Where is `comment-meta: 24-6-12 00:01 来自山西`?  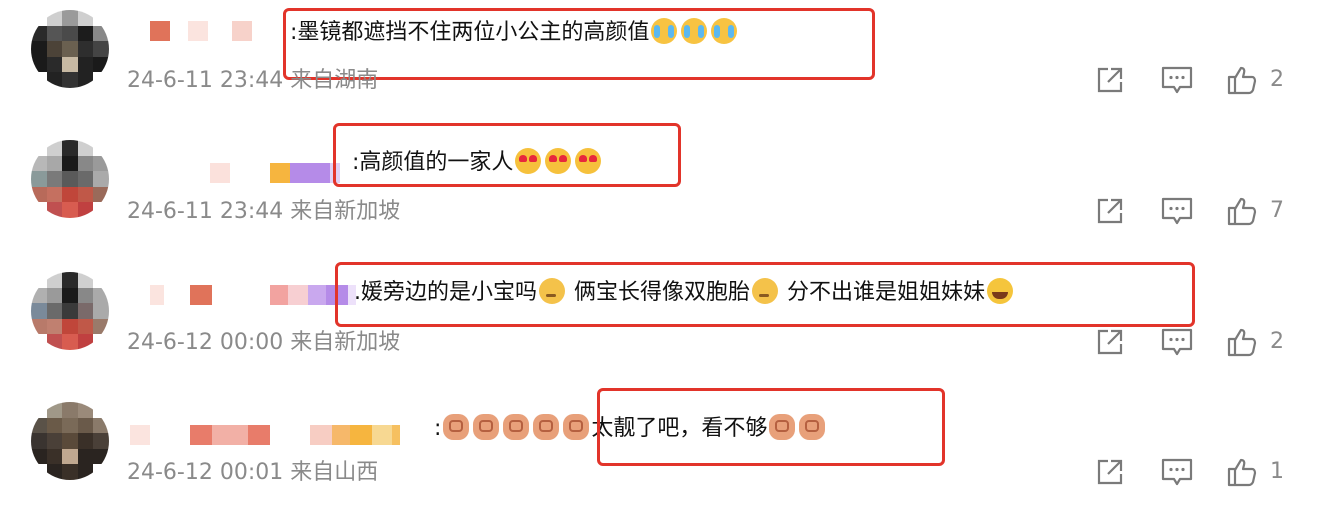 comment-meta: 24-6-12 00:01 来自山西 is located at coordinates (252, 473).